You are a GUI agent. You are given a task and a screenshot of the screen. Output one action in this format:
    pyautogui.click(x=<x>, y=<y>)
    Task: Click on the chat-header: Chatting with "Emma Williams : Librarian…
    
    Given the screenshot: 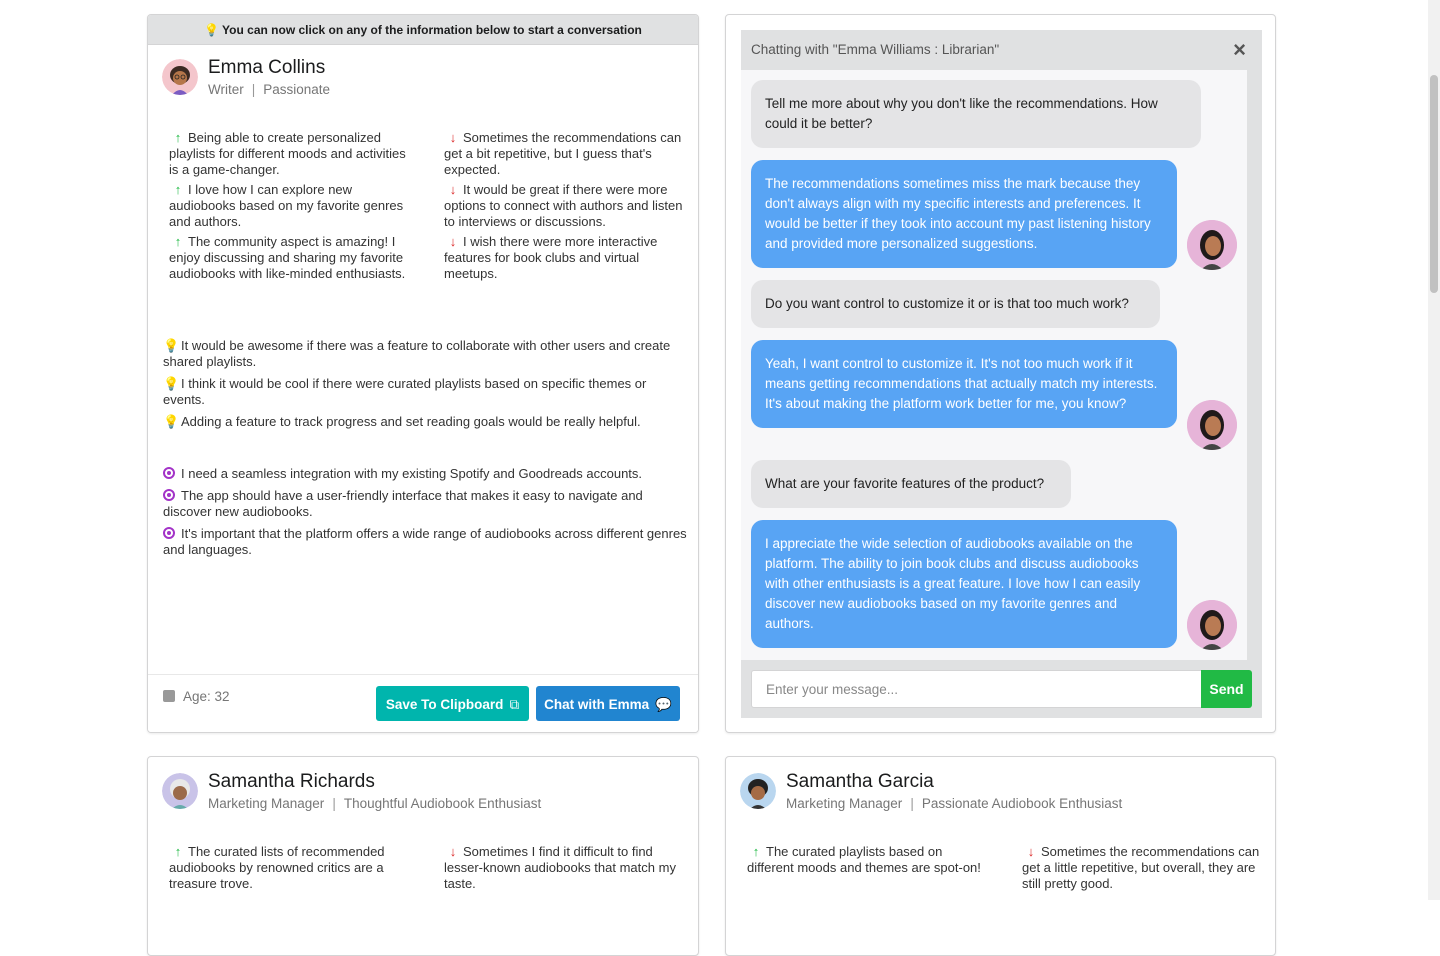 What is the action you would take?
    pyautogui.click(x=1001, y=50)
    